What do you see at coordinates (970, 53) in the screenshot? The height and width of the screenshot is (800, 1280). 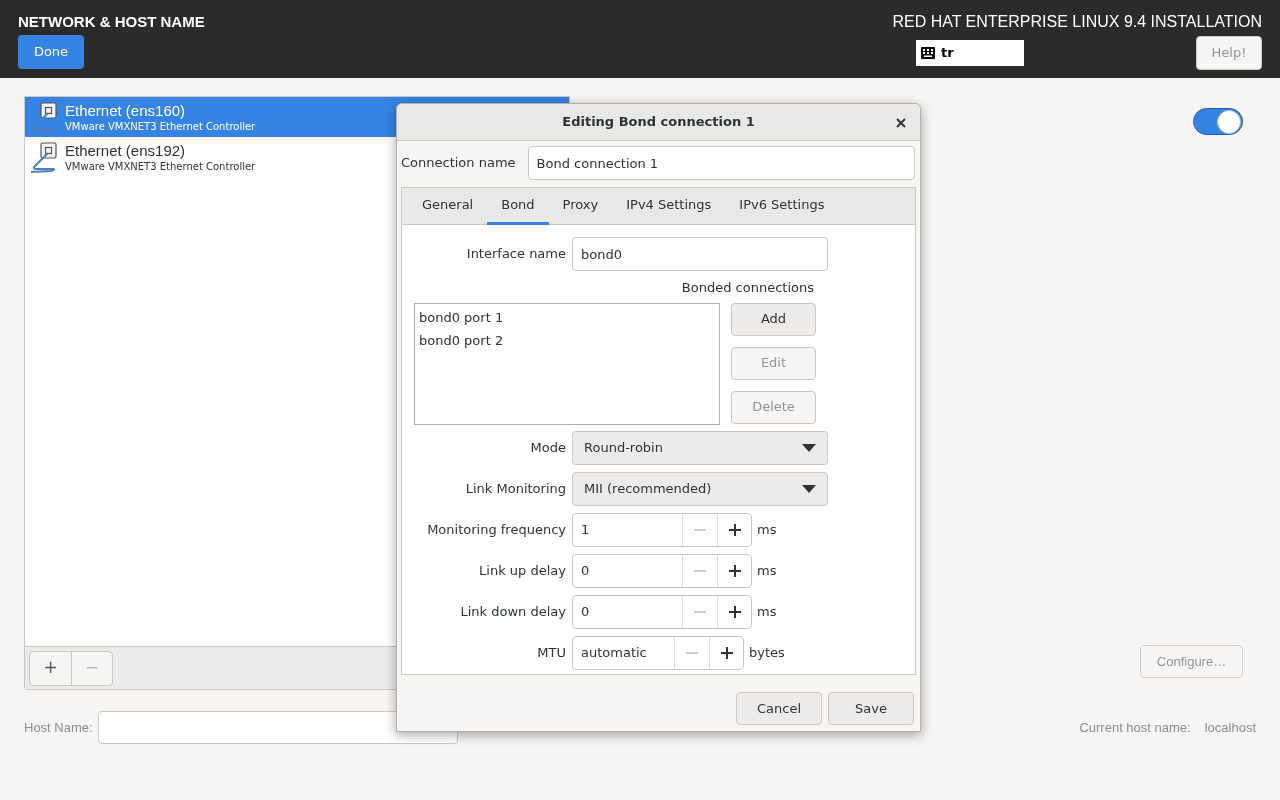 I see `keyboard-layout-indicator: tr` at bounding box center [970, 53].